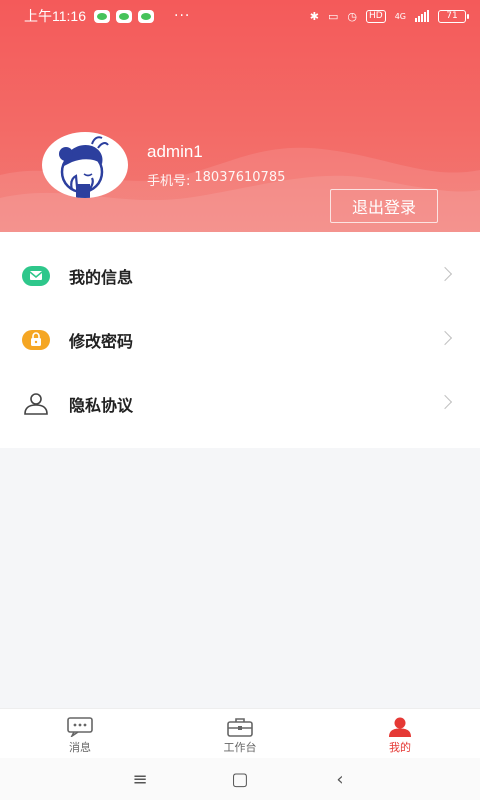 The image size is (480, 800). Describe the element at coordinates (400, 16) in the screenshot. I see `network-type: 4G` at that location.